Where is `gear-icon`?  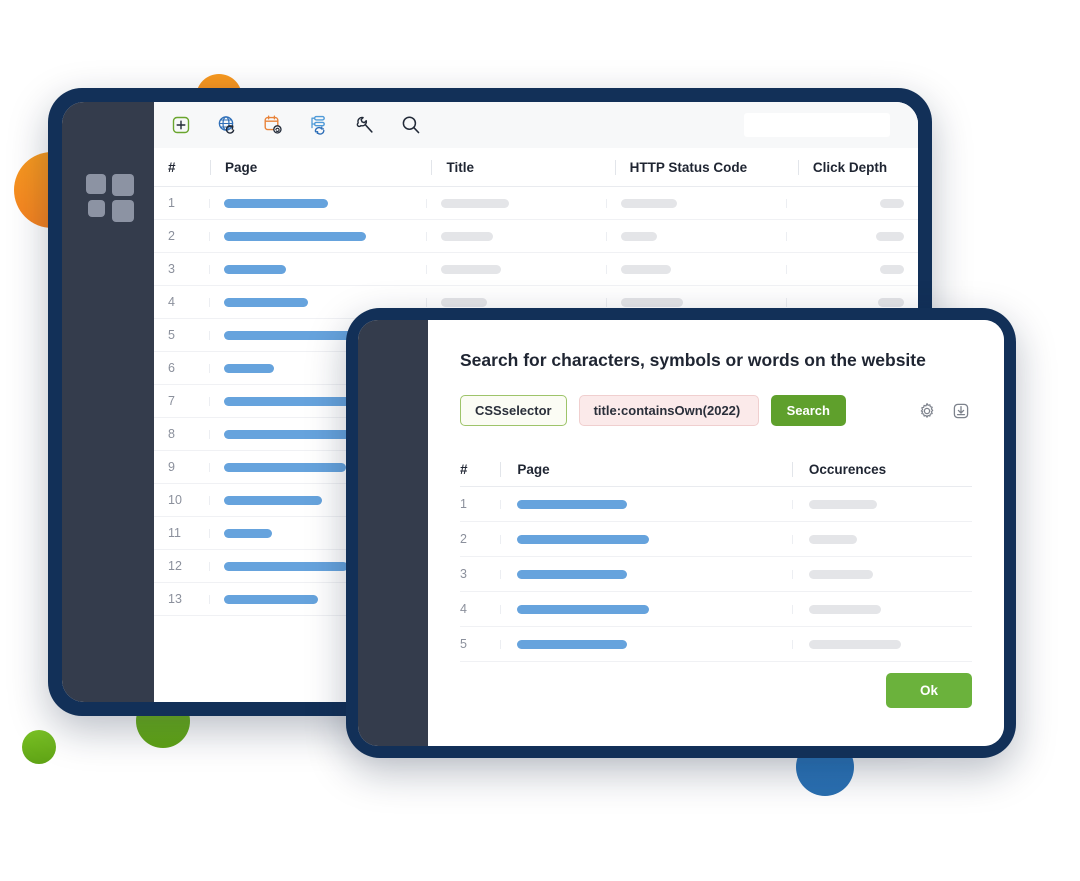 gear-icon is located at coordinates (927, 411).